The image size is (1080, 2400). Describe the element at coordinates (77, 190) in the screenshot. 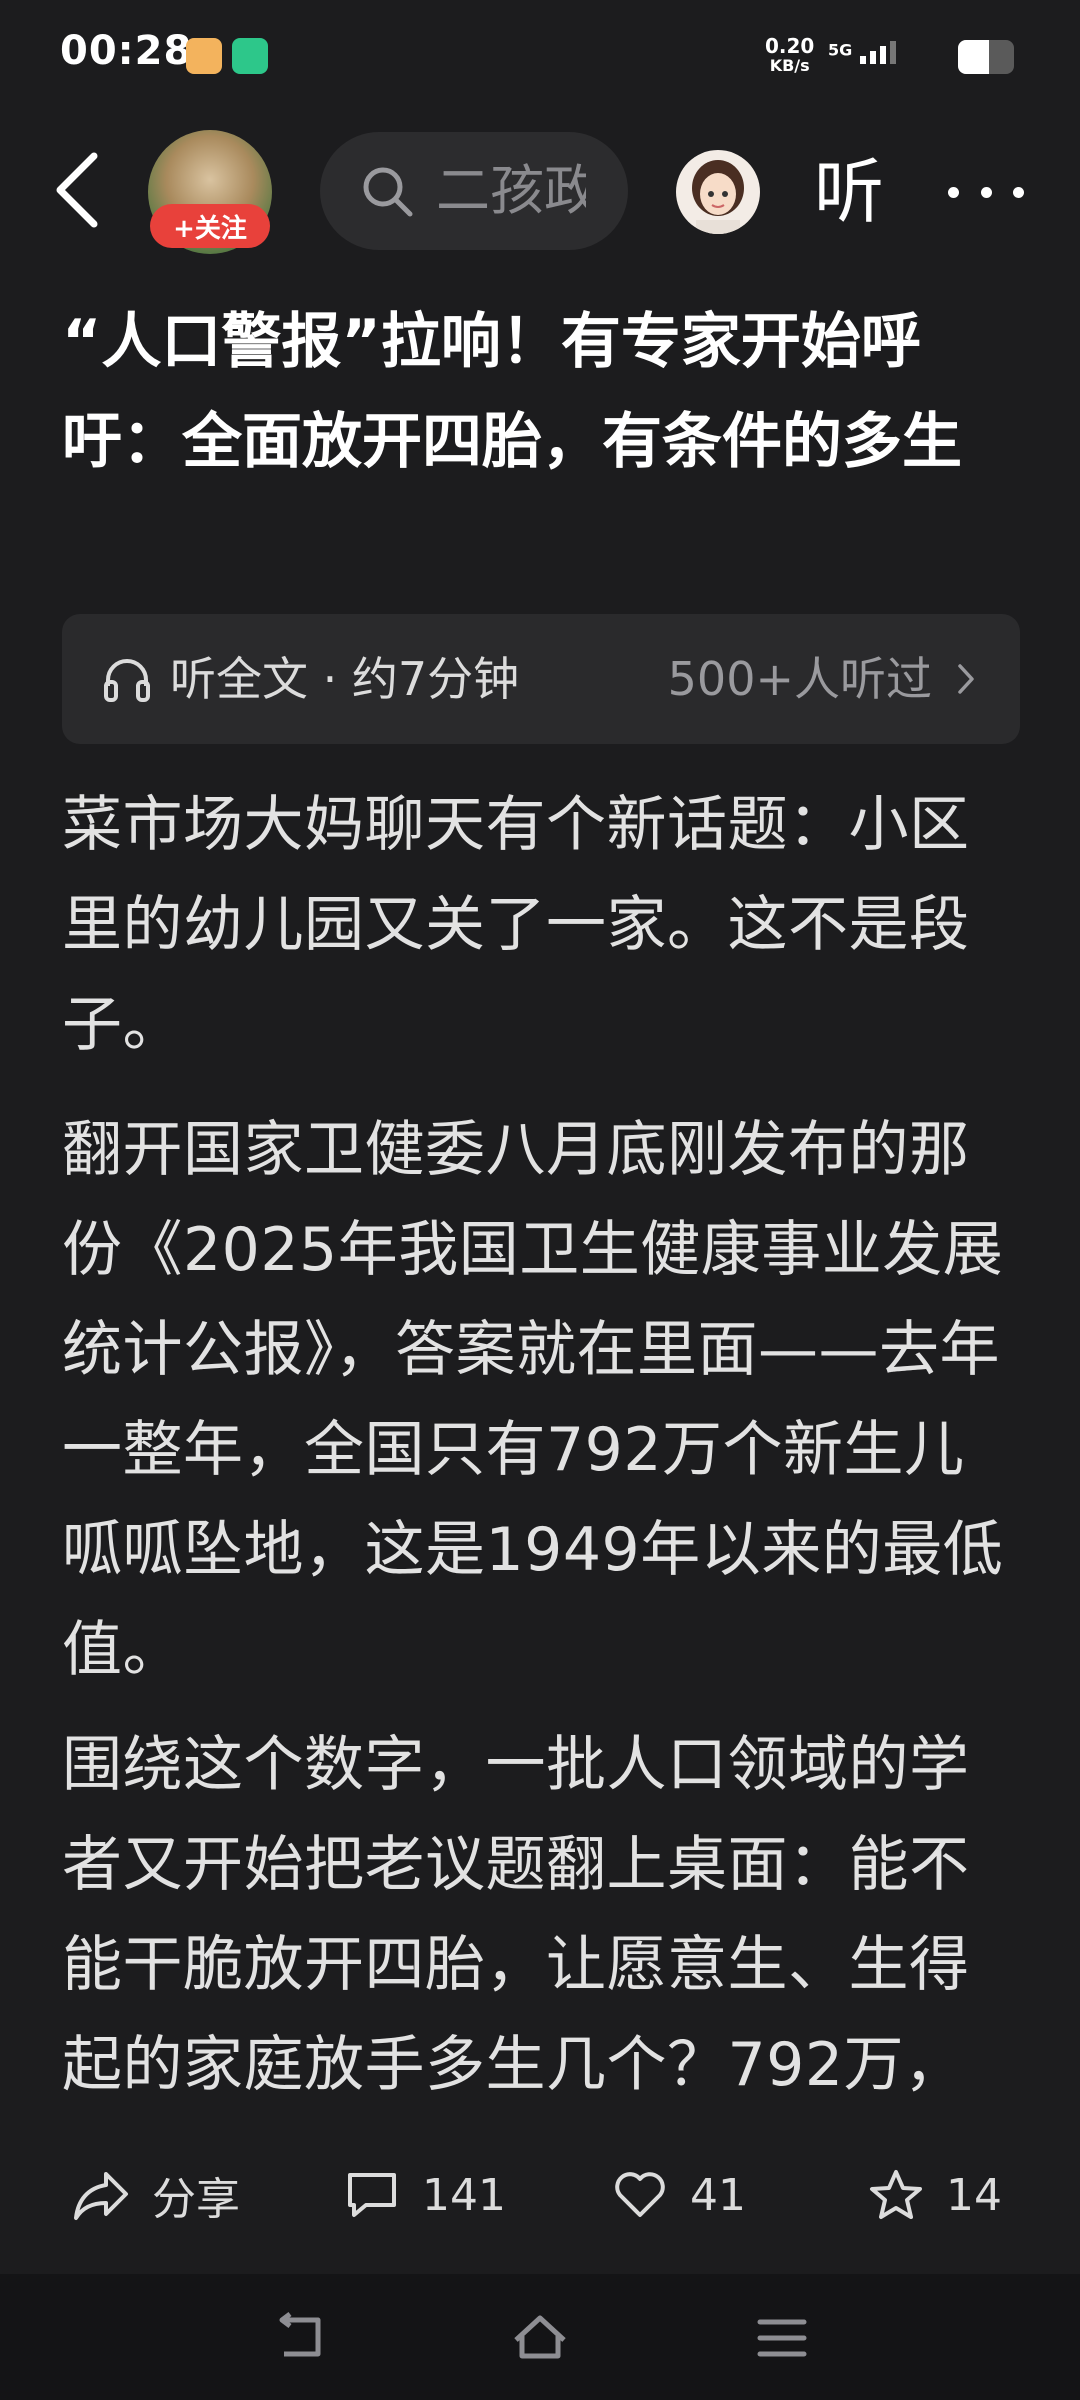

I see `back-arrow-icon` at that location.